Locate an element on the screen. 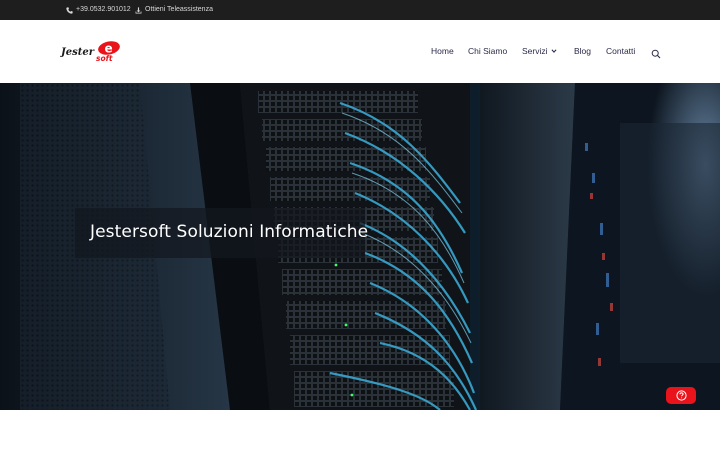 This screenshot has height=450, width=720. nav-servizi-label: Servizi is located at coordinates (535, 51).